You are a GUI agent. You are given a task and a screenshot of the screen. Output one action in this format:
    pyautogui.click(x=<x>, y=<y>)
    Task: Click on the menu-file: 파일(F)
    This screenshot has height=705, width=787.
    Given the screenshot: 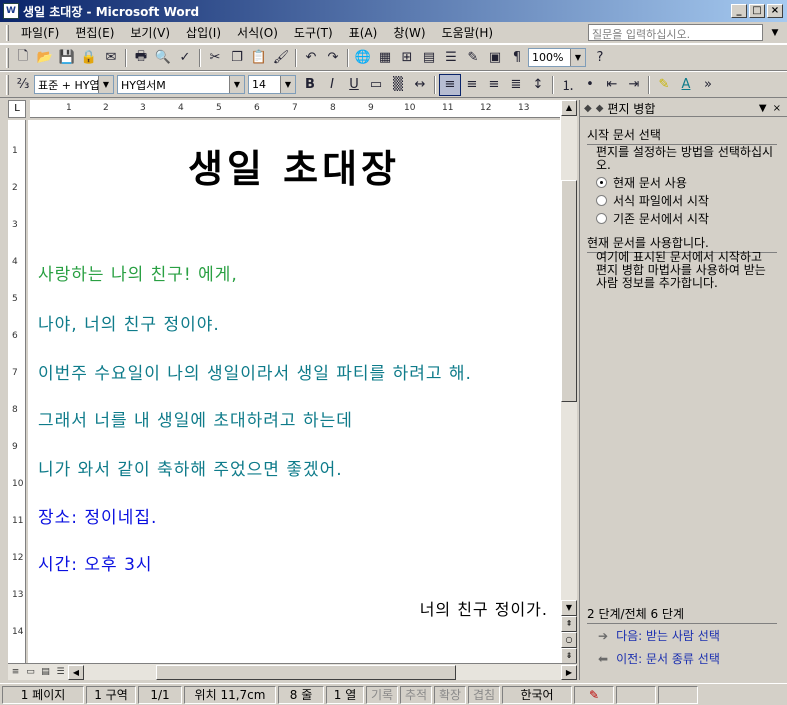 What is the action you would take?
    pyautogui.click(x=40, y=32)
    